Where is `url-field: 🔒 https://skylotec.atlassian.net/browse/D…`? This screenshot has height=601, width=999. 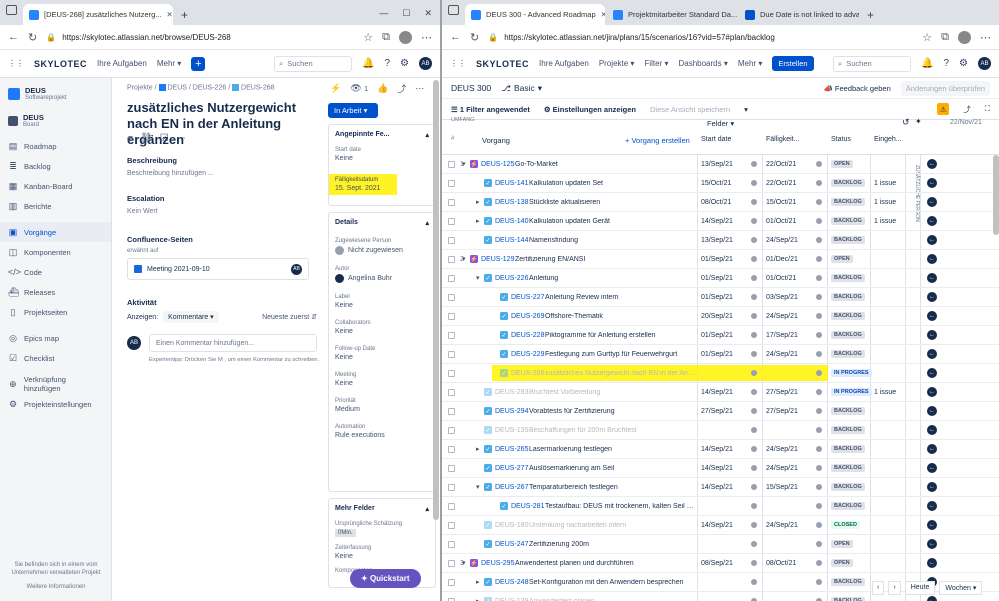
url-field: 🔒 https://skylotec.atlassian.net/browse/D… is located at coordinates (200, 37).